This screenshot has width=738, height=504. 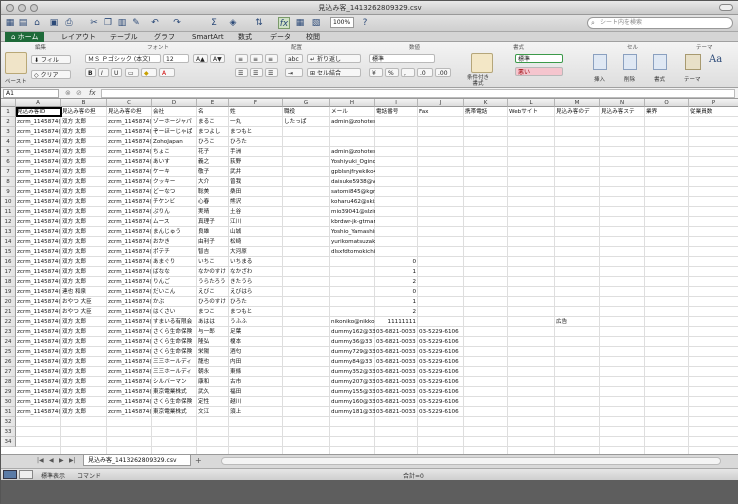 I want to click on table-cell: dummy84@33, so click(x=352, y=362).